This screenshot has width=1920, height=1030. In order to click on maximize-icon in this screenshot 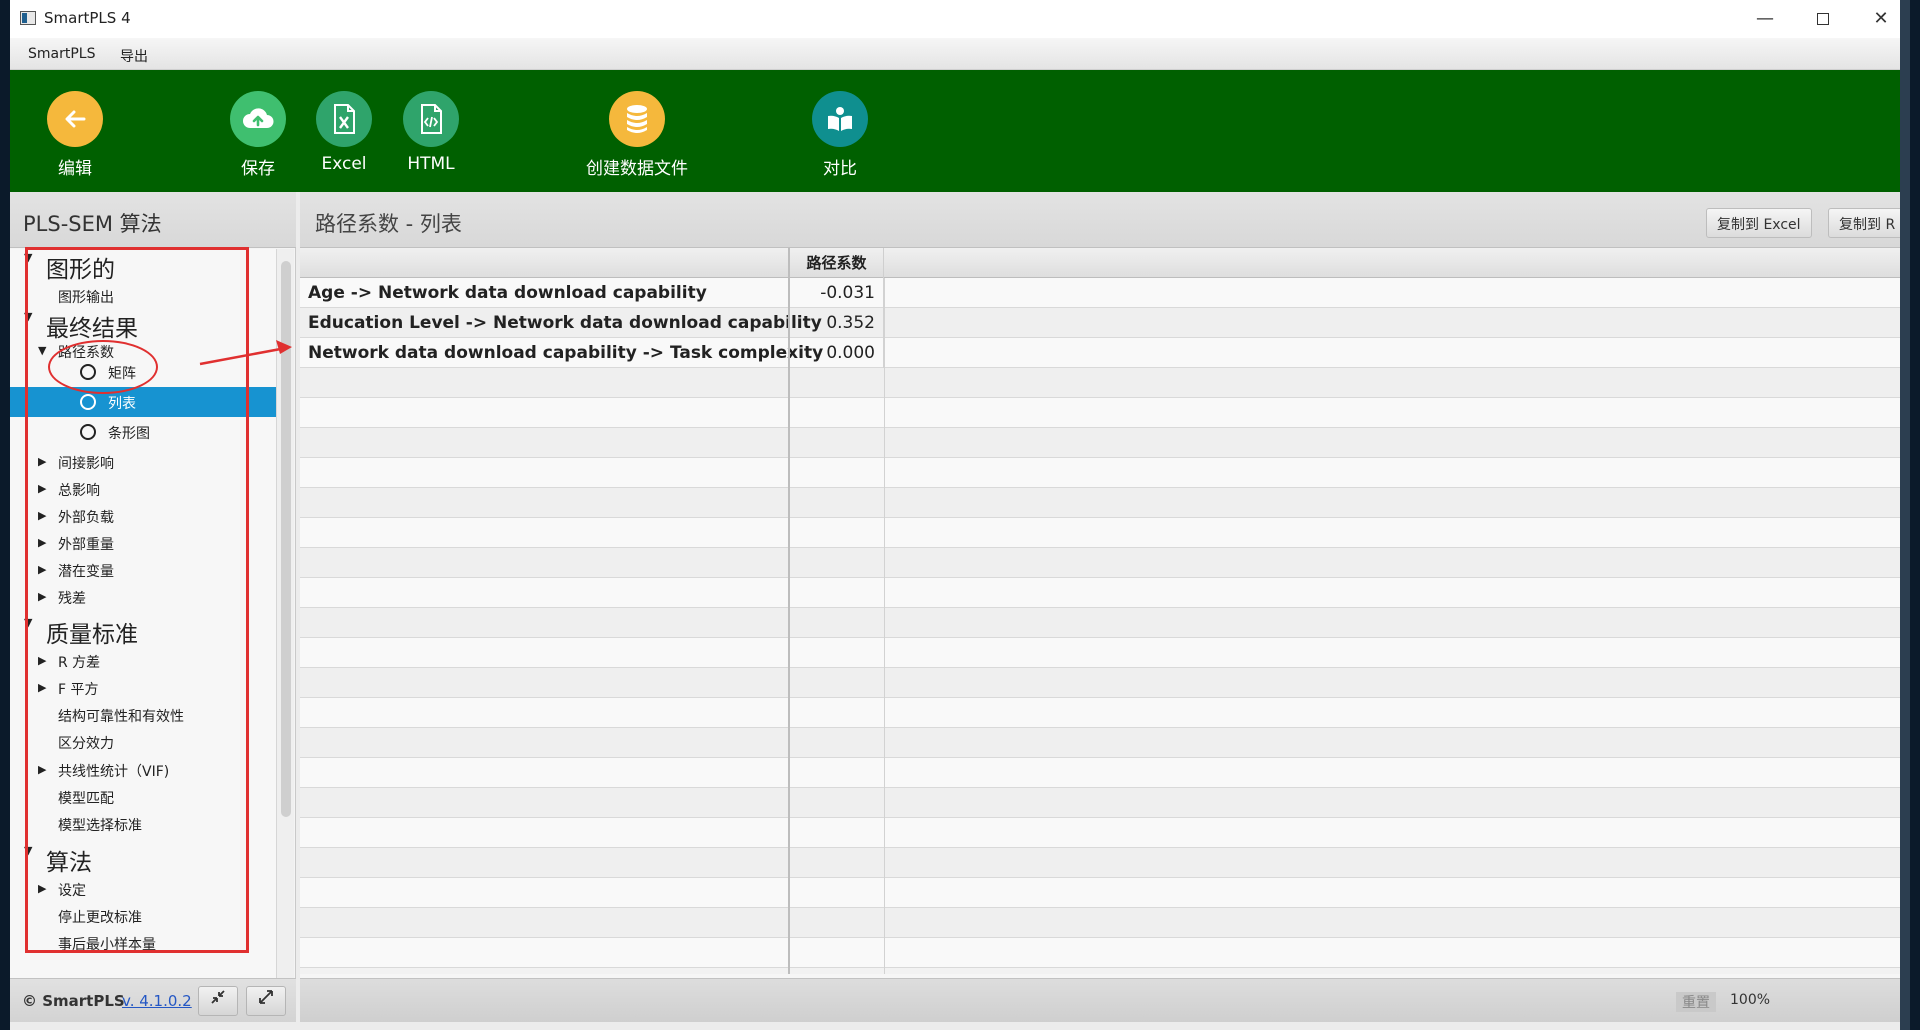, I will do `click(1823, 19)`.